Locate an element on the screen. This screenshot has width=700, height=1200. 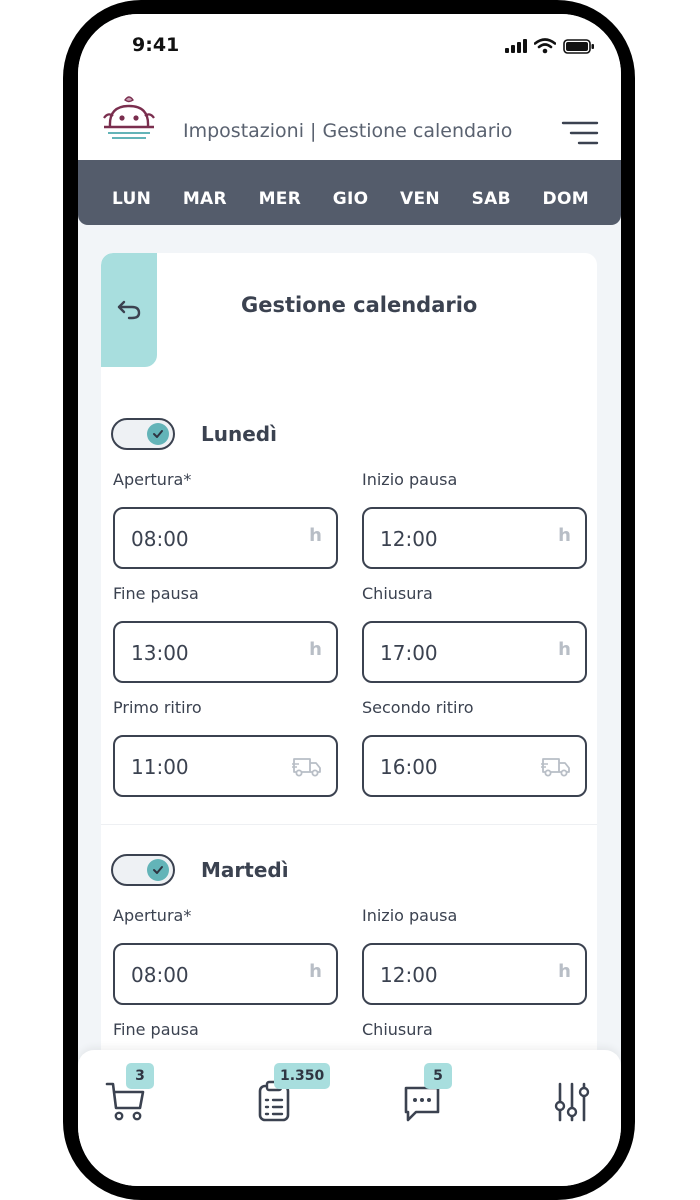
input-secondo-ritiro: 16:00 is located at coordinates (474, 766).